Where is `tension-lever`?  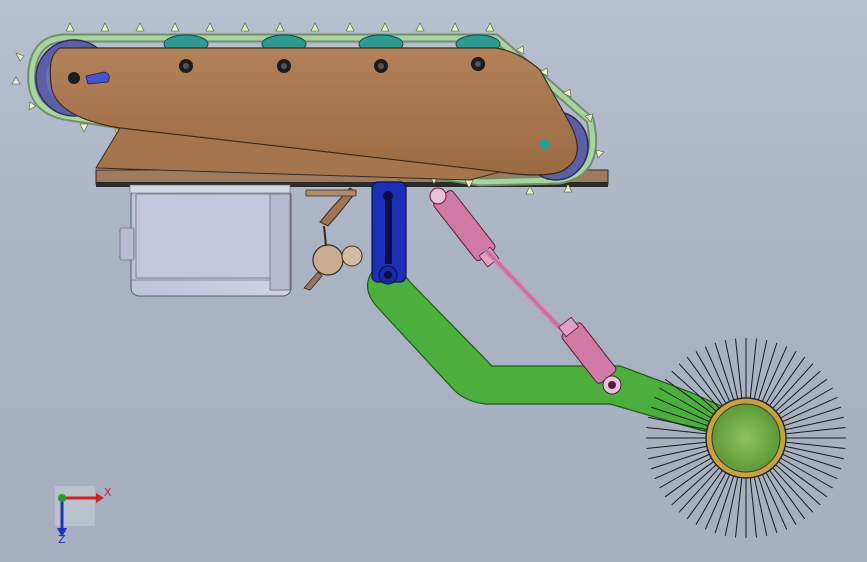 tension-lever is located at coordinates (333, 239).